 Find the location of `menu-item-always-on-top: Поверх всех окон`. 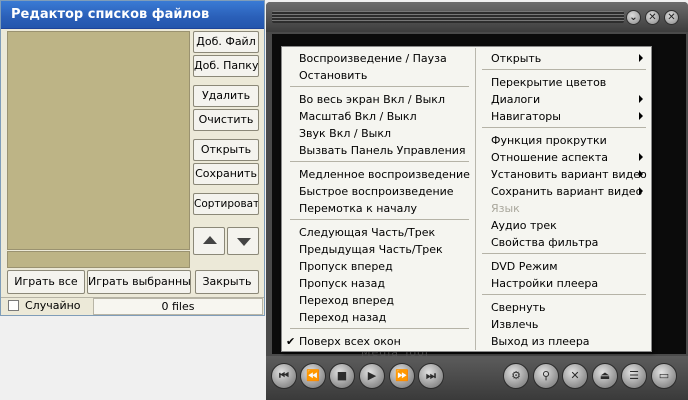

menu-item-always-on-top: Поверх всех окон is located at coordinates (350, 341).